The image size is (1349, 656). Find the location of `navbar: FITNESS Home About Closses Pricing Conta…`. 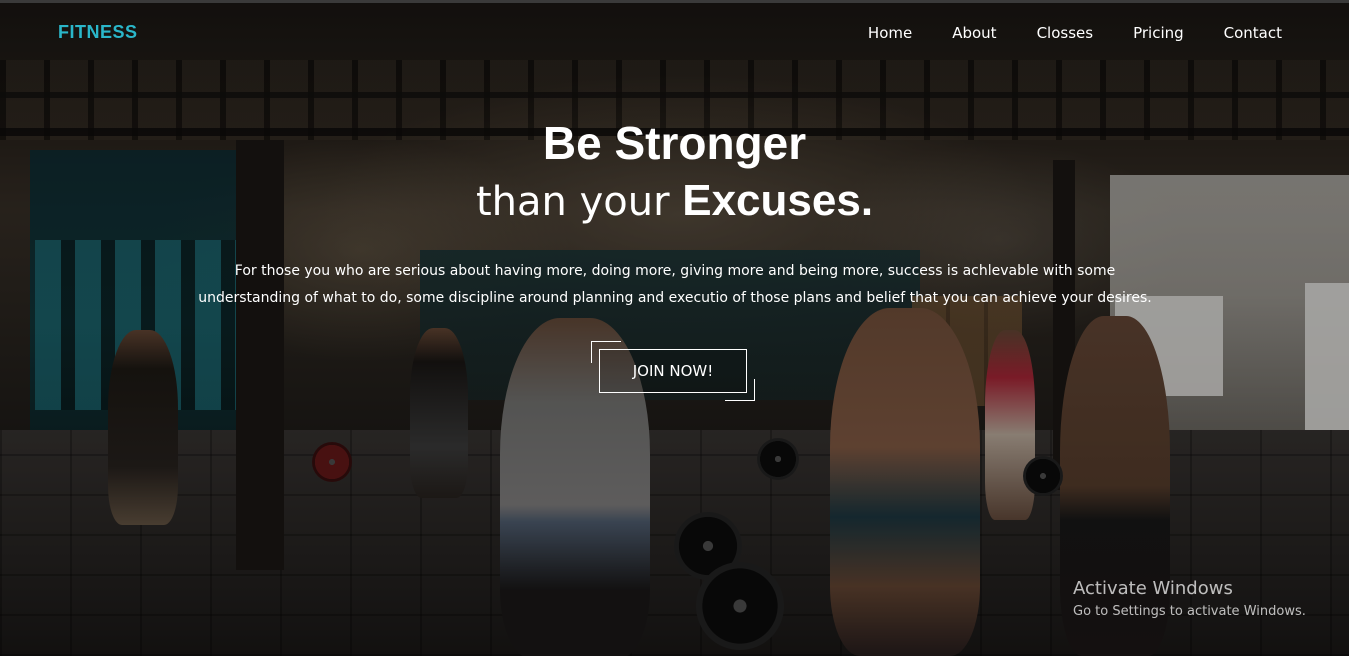

navbar: FITNESS Home About Closses Pricing Conta… is located at coordinates (674, 33).